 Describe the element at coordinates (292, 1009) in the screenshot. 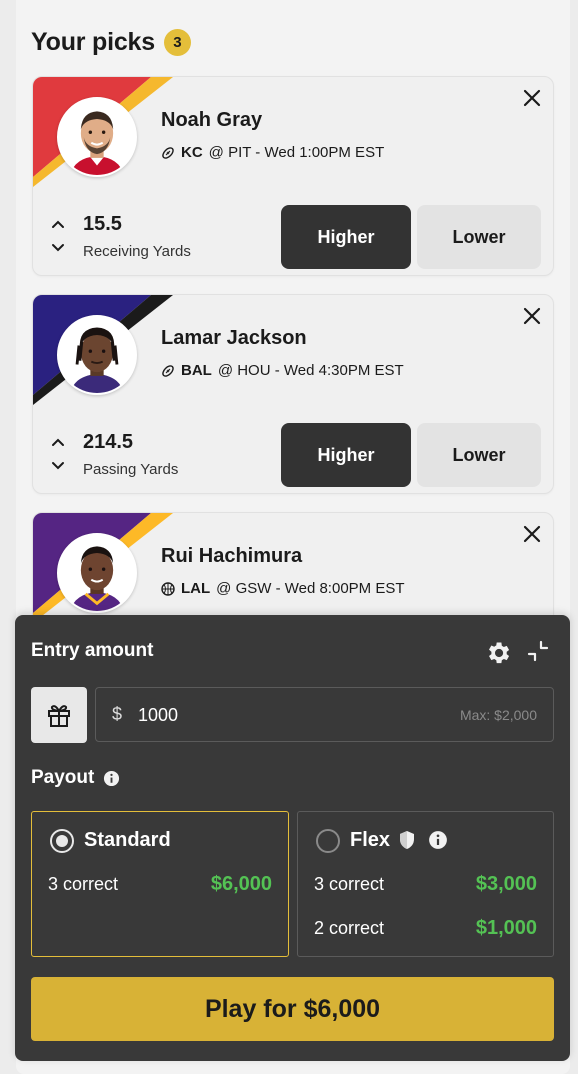

I see `play-button: Play for $6,000` at that location.